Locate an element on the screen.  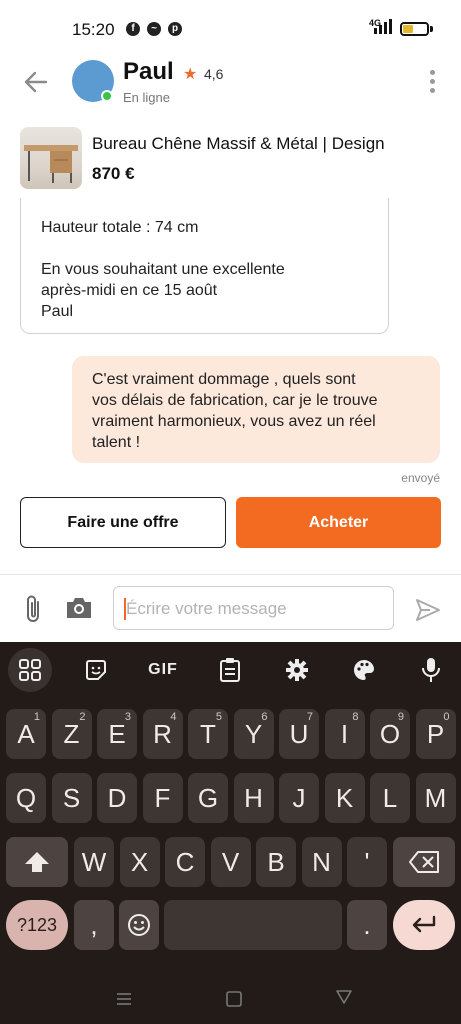
key-z: Z2 is located at coordinates (71, 734).